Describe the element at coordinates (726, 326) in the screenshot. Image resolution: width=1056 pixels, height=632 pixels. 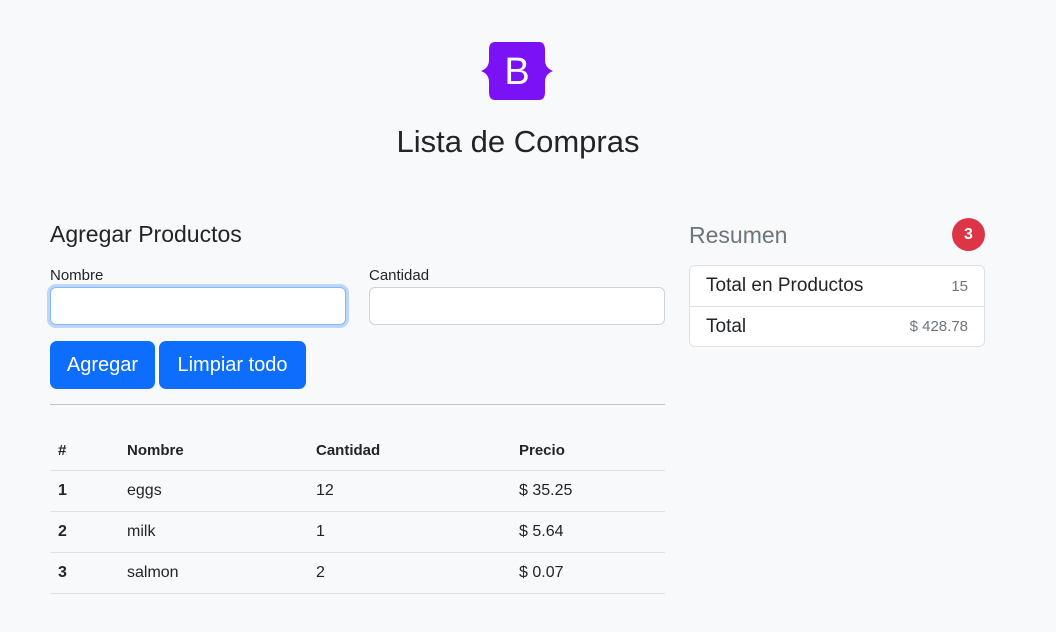
I see `summary-label: Total` at that location.